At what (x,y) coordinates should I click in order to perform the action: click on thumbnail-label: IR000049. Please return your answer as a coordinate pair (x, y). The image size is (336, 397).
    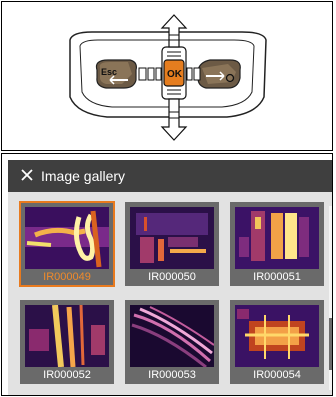
    Looking at the image, I should click on (67, 277).